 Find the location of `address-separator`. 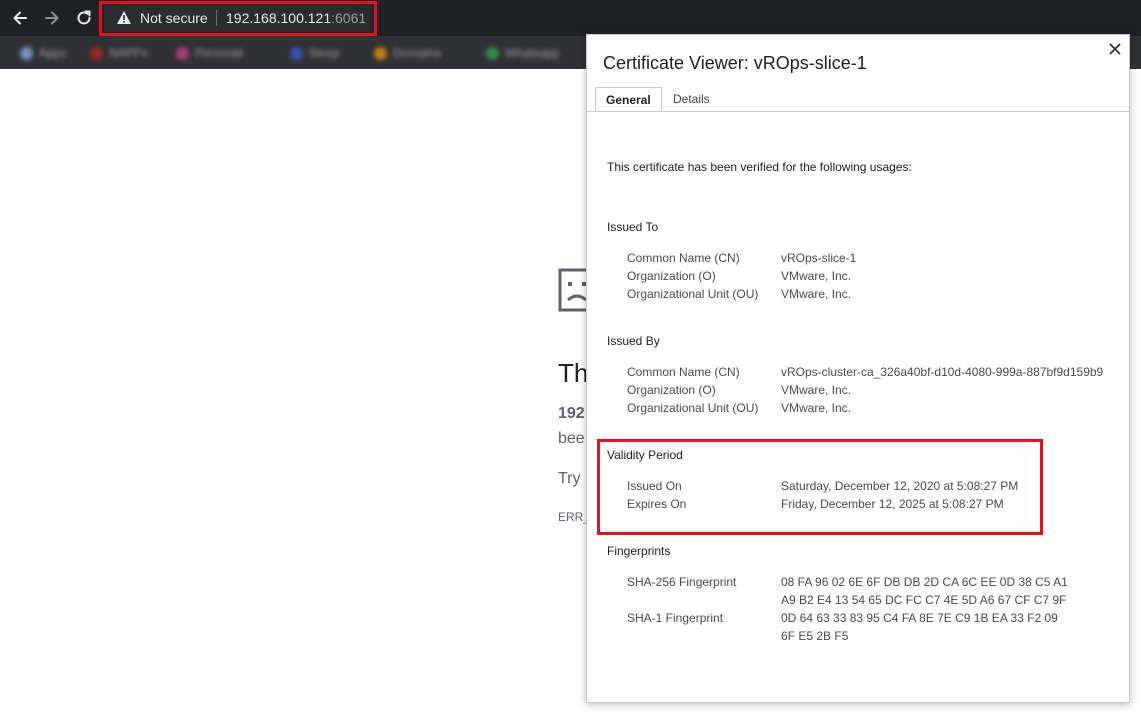

address-separator is located at coordinates (216, 18).